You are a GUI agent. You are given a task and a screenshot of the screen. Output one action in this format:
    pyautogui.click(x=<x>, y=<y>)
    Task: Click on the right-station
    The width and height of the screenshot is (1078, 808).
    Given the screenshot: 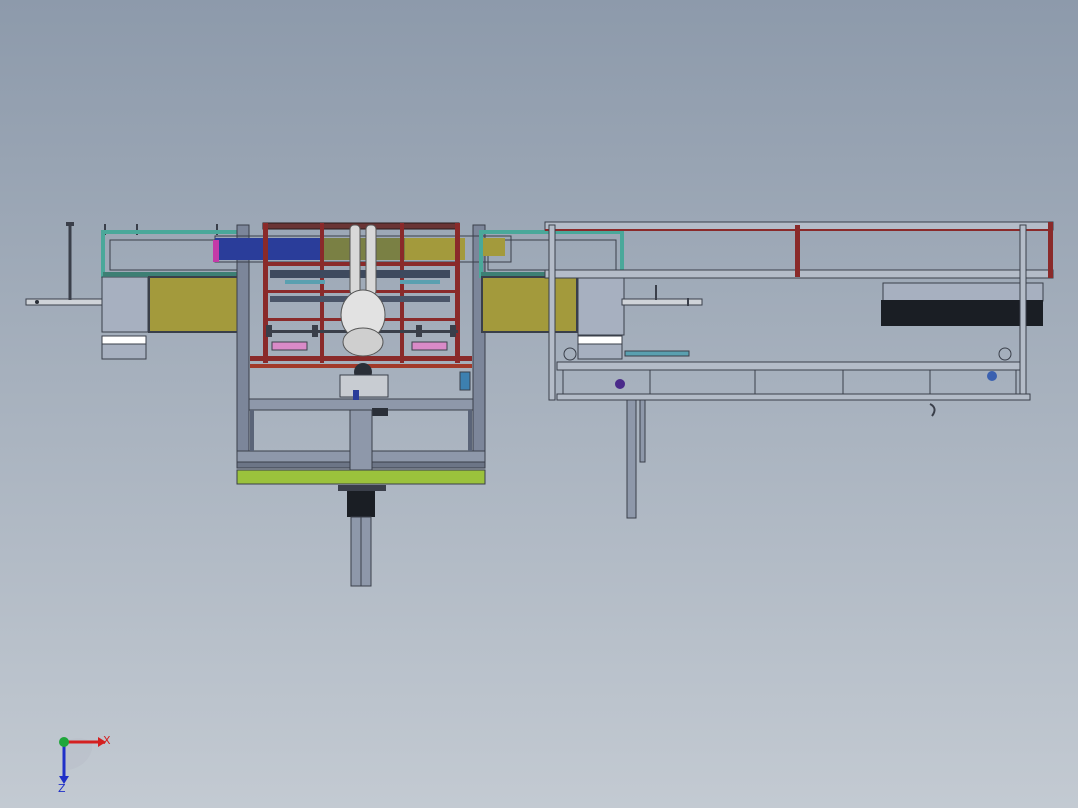 What is the action you would take?
    pyautogui.click(x=591, y=295)
    